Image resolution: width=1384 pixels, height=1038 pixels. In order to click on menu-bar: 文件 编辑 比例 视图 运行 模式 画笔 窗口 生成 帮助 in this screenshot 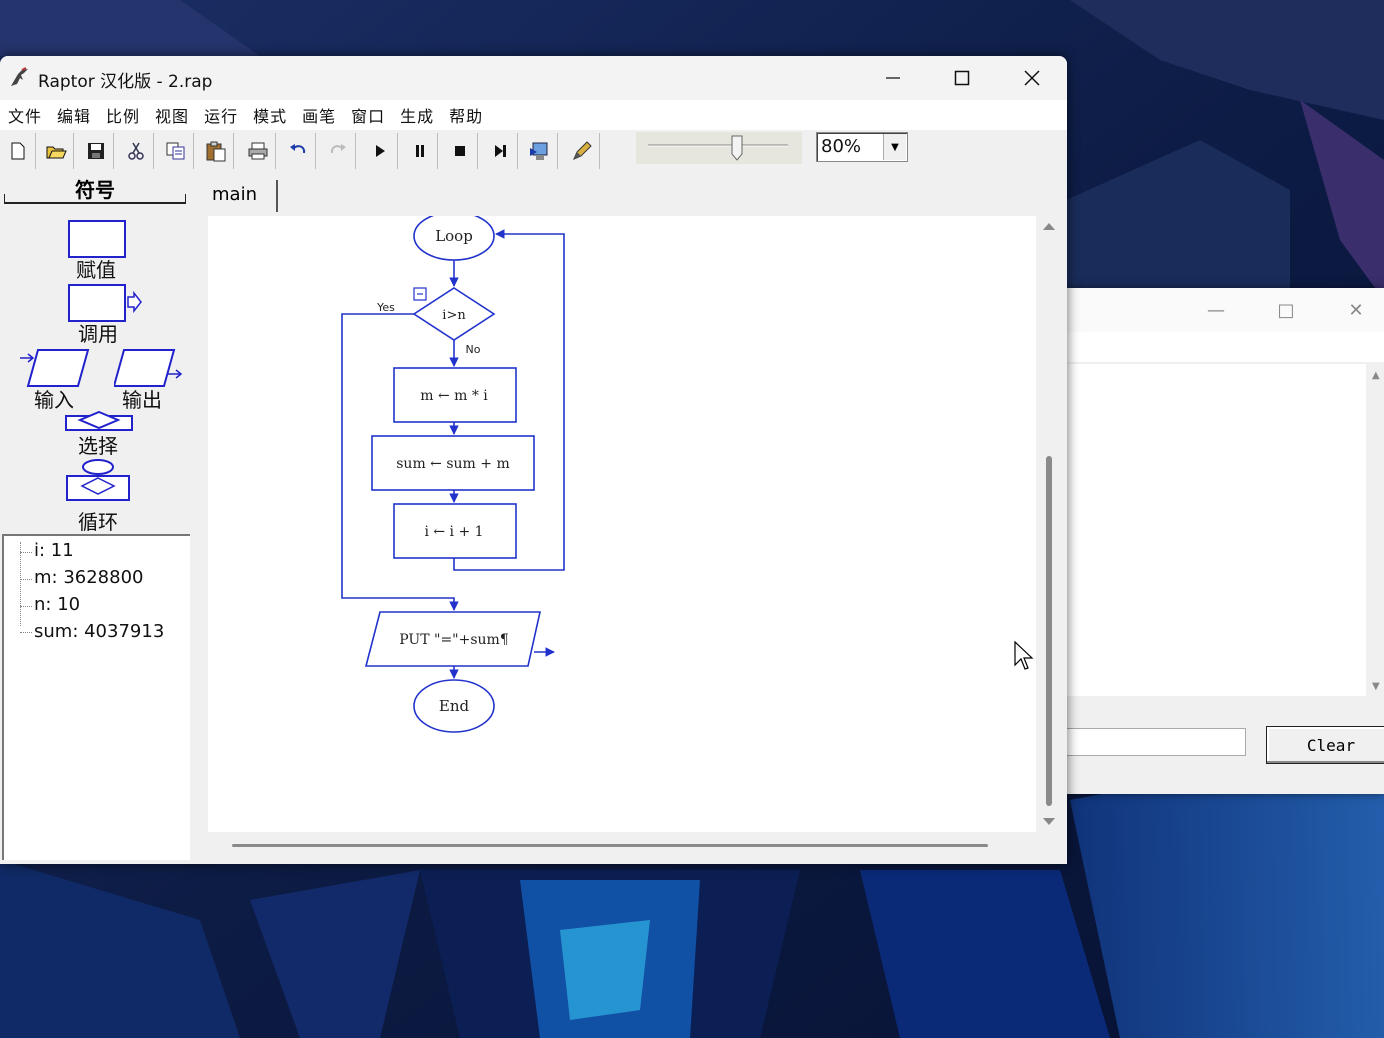, I will do `click(533, 115)`.